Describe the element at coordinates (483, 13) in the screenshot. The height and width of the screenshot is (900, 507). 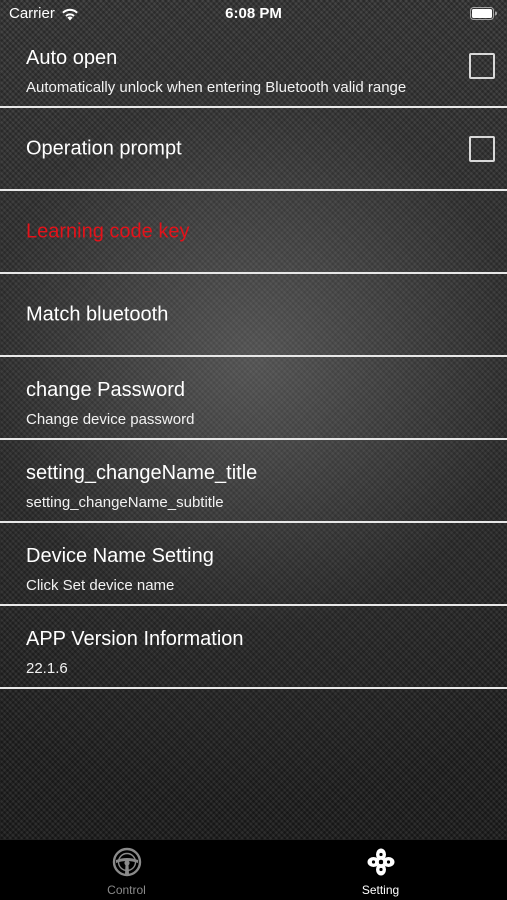
I see `battery-icon` at that location.